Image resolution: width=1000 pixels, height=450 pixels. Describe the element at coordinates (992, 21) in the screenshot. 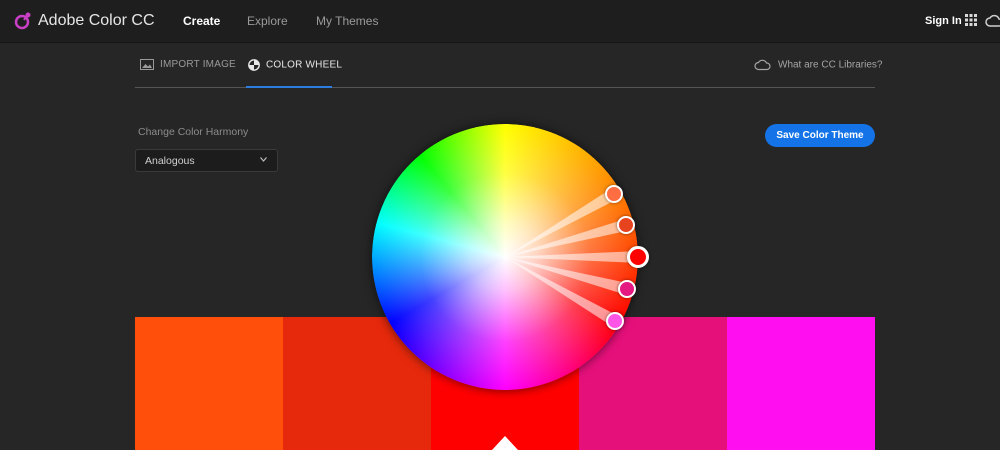

I see `creative-cloud-icon` at that location.